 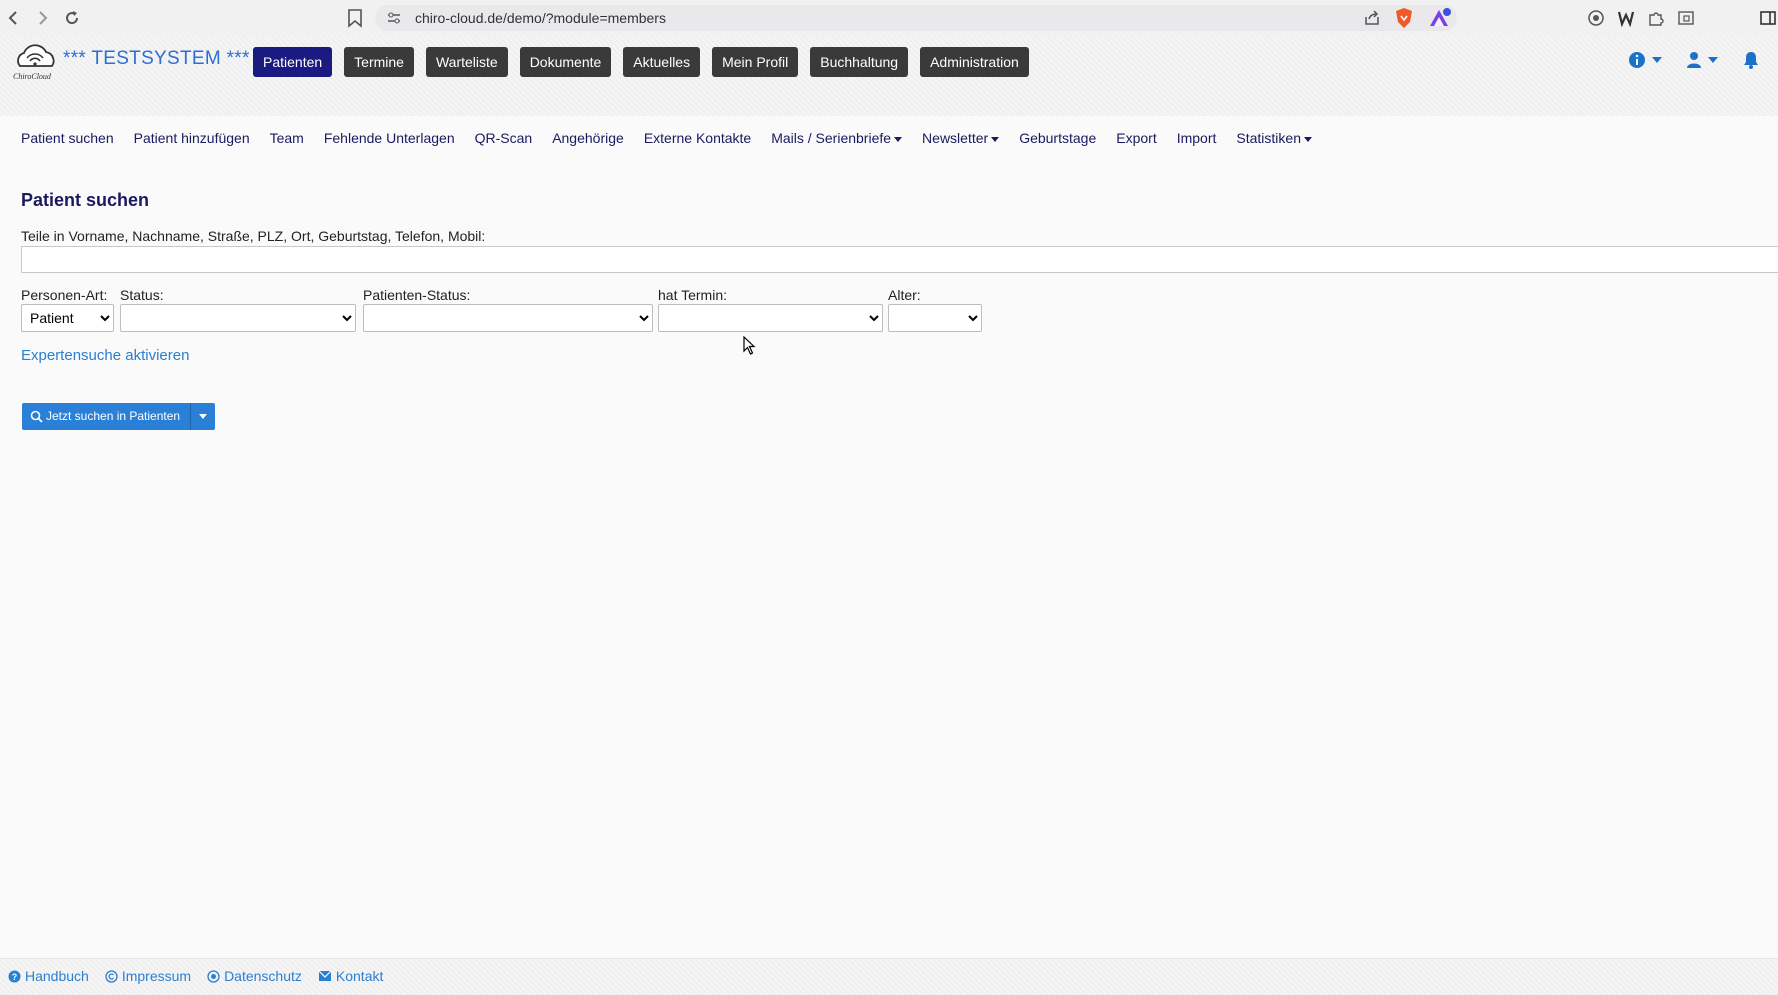 I want to click on filter-label: Alter:, so click(x=904, y=295).